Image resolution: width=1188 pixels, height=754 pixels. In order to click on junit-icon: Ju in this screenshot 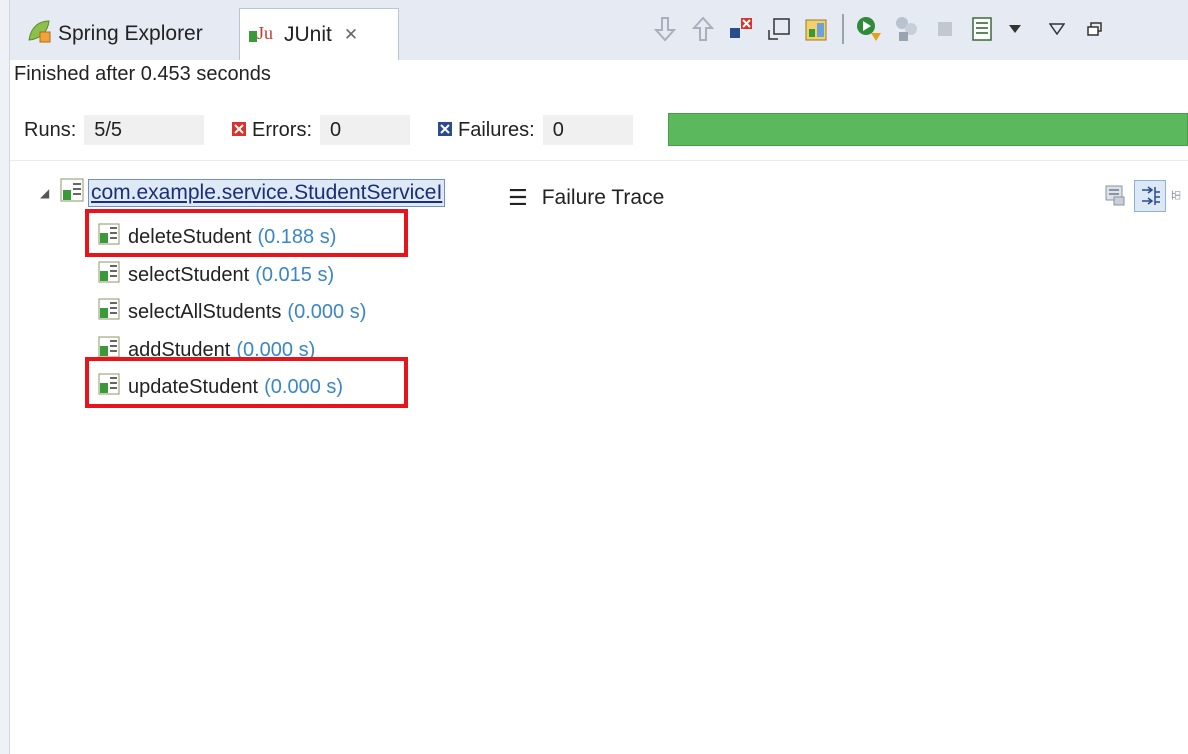, I will do `click(263, 35)`.